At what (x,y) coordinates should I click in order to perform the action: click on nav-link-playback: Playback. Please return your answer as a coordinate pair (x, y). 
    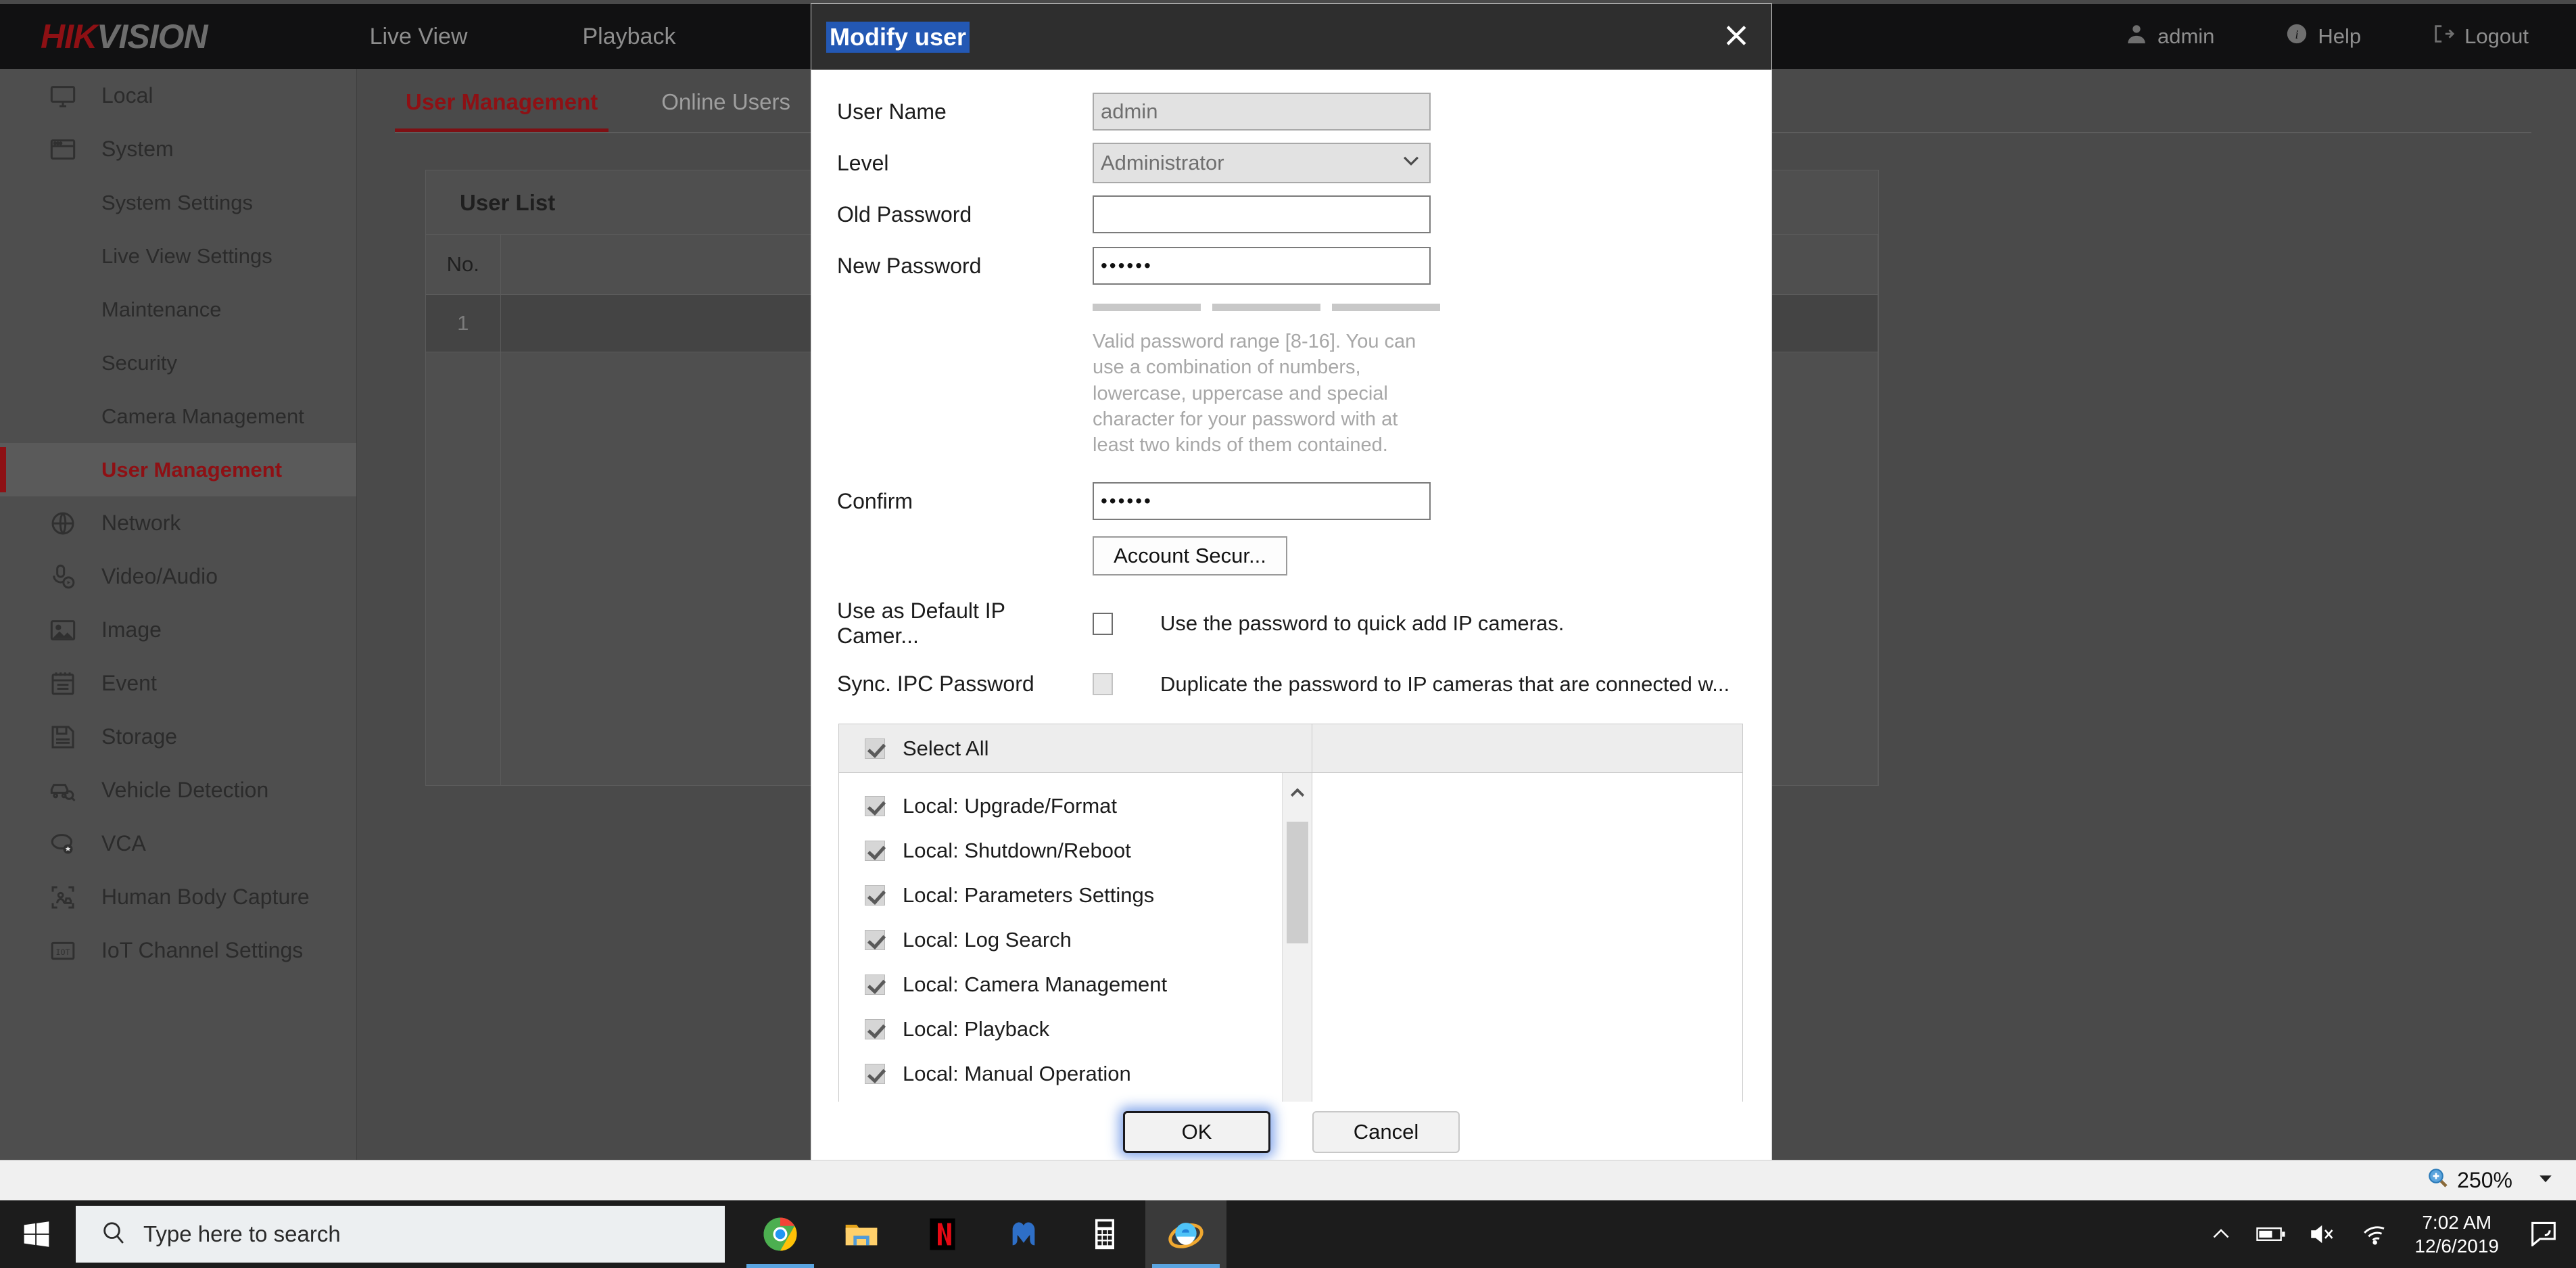
    Looking at the image, I should click on (629, 37).